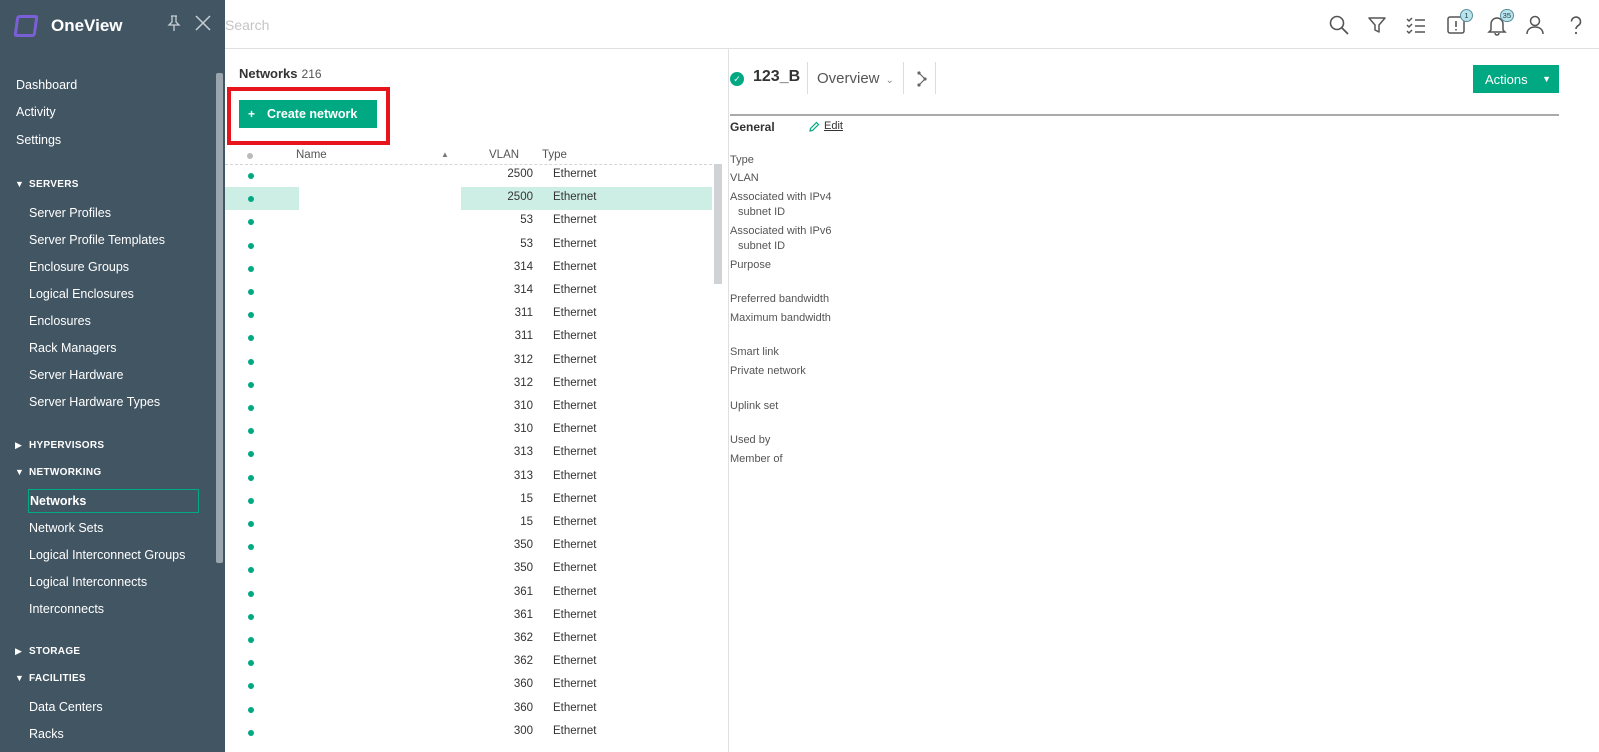  What do you see at coordinates (219, 318) in the screenshot?
I see `sidebar-scrollbar` at bounding box center [219, 318].